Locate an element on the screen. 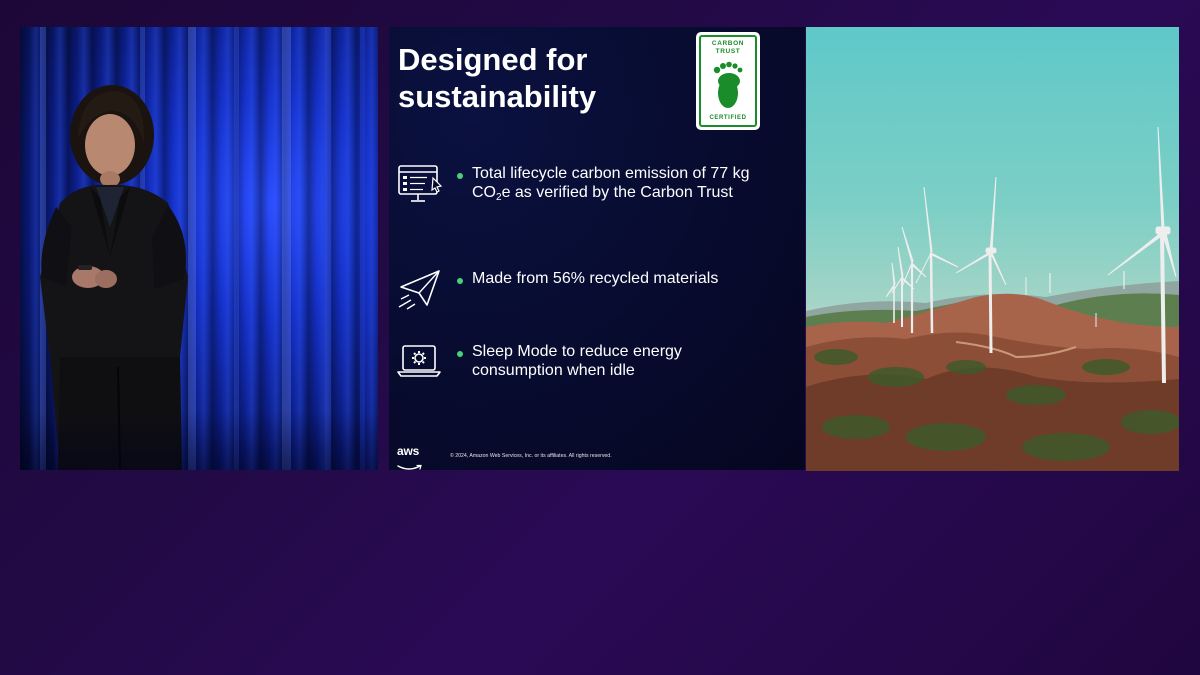 The image size is (1200, 675). paper-plane-icon is located at coordinates (419, 290).